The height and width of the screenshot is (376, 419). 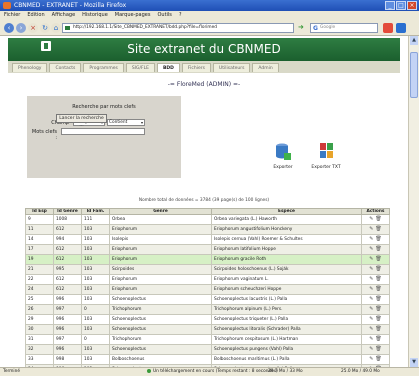 I want to click on cell-espece: Bolboschoenus maritimus (L.) Palla, so click(x=286, y=359).